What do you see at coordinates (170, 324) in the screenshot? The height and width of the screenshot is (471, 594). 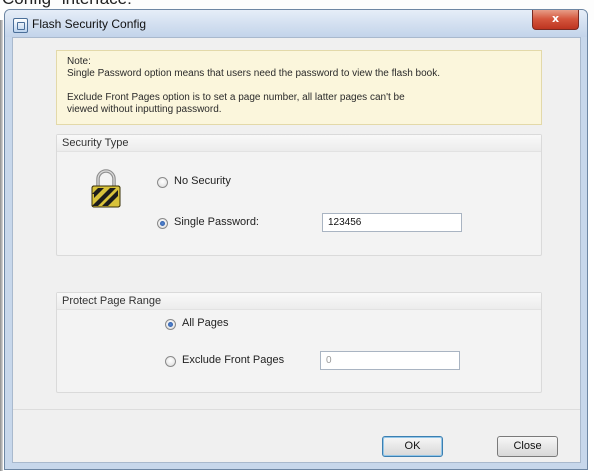 I see `all-pages-radio` at bounding box center [170, 324].